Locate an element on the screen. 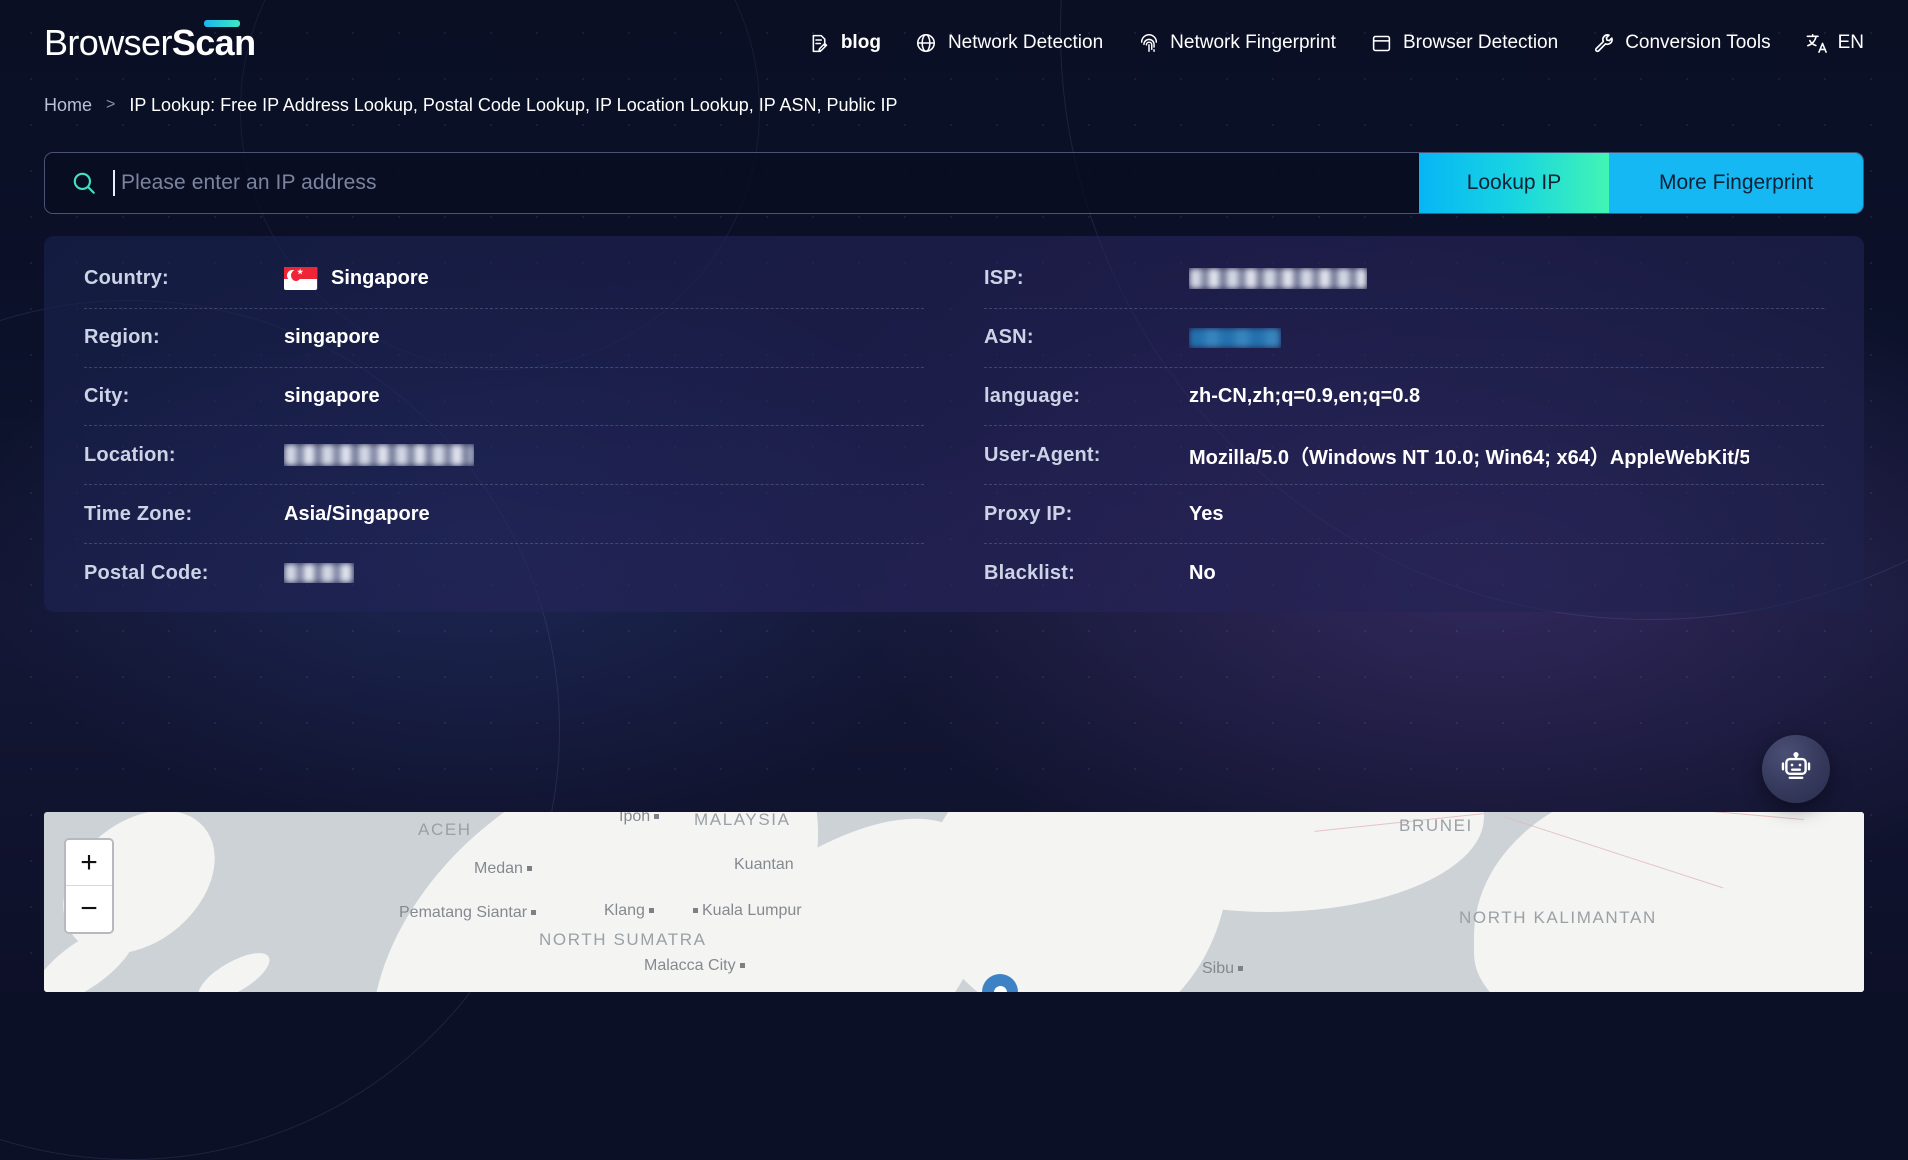  map-region-label: ACEH is located at coordinates (445, 829).